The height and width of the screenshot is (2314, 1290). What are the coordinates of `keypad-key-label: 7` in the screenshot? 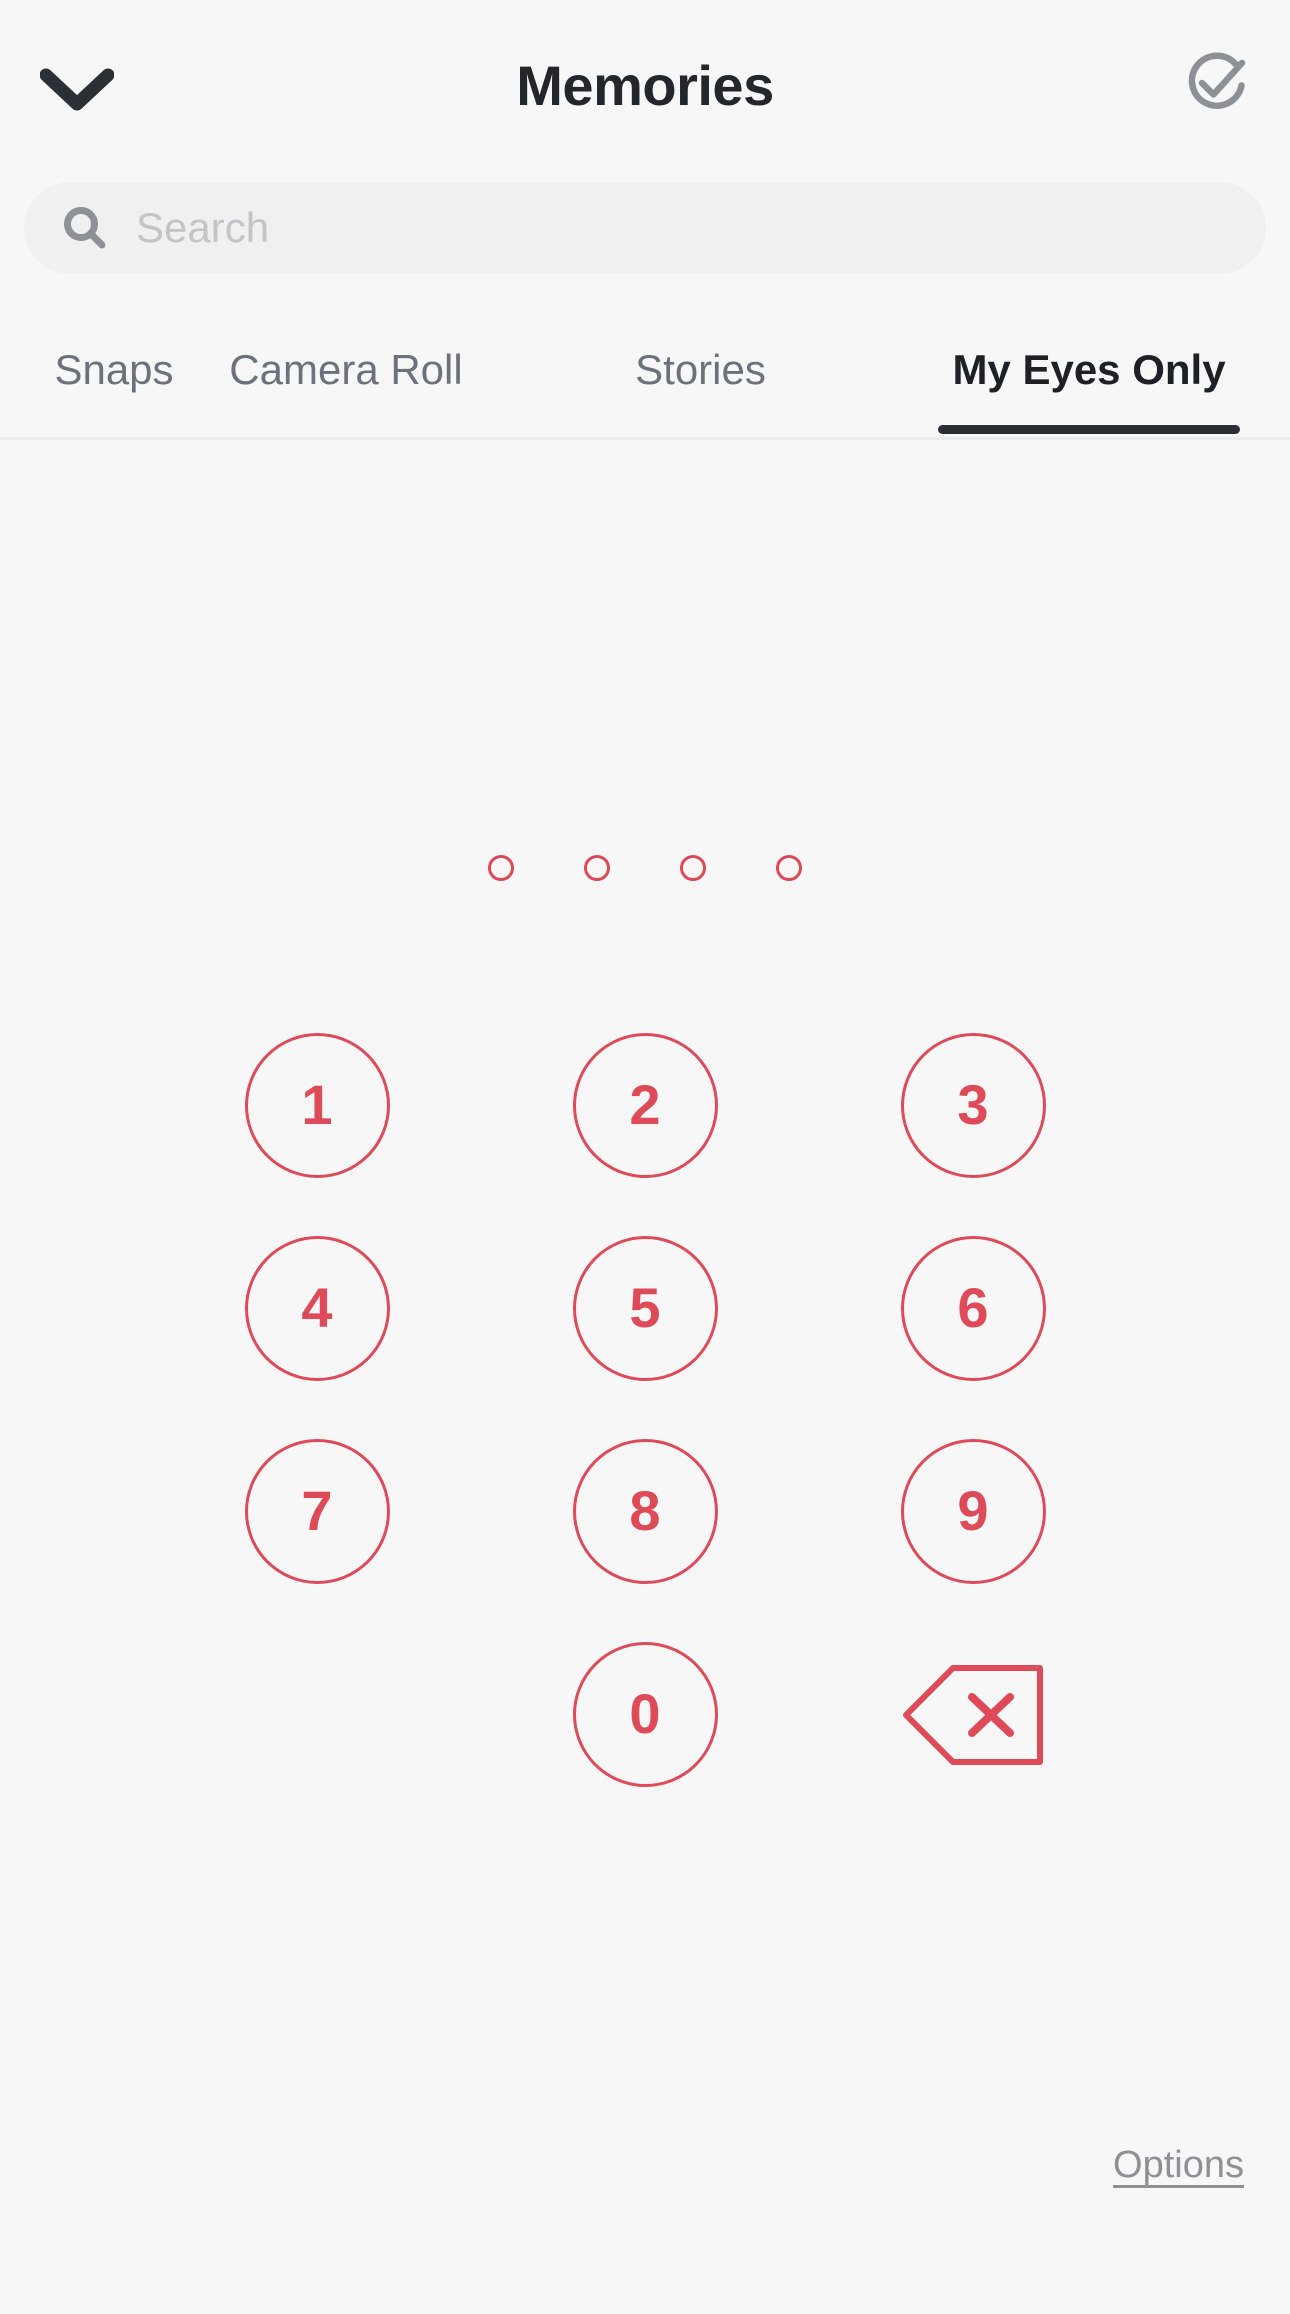 It's located at (317, 1510).